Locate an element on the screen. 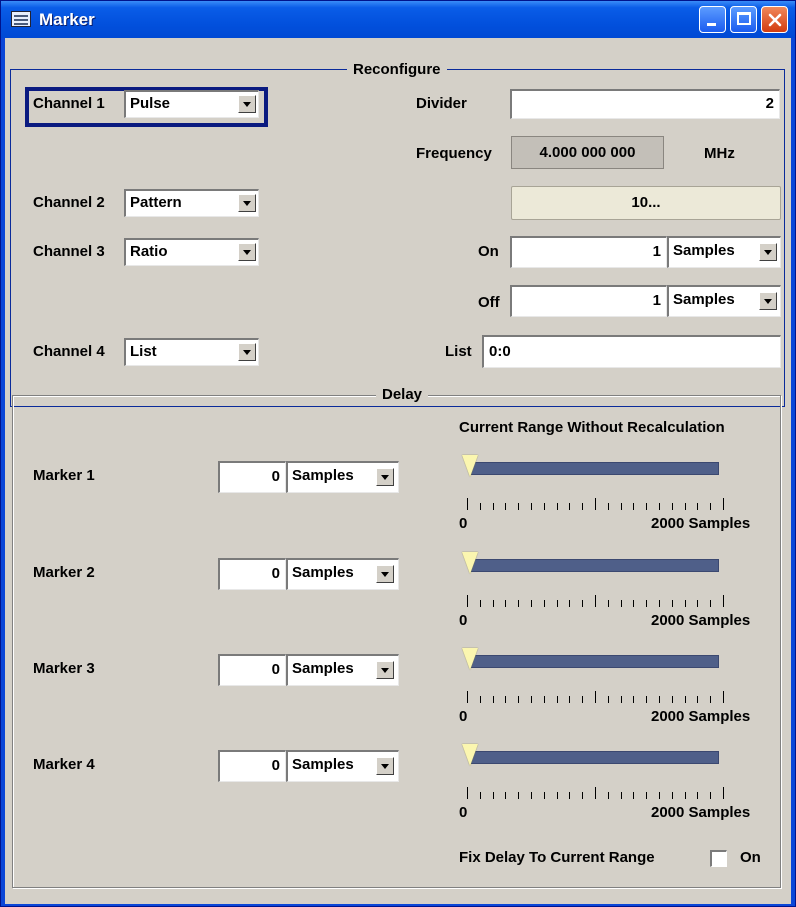 The height and width of the screenshot is (907, 796). list-label: List is located at coordinates (458, 351).